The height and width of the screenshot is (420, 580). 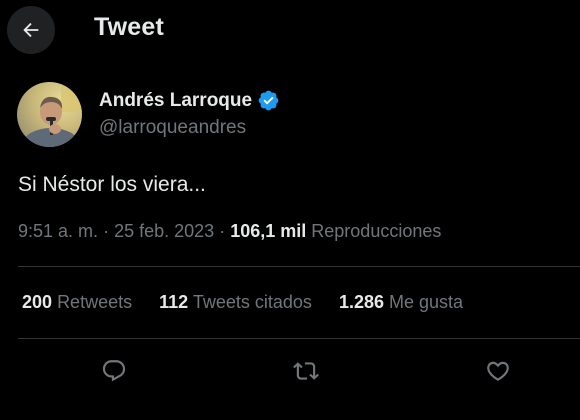 What do you see at coordinates (129, 27) in the screenshot?
I see `page-title: Tweet` at bounding box center [129, 27].